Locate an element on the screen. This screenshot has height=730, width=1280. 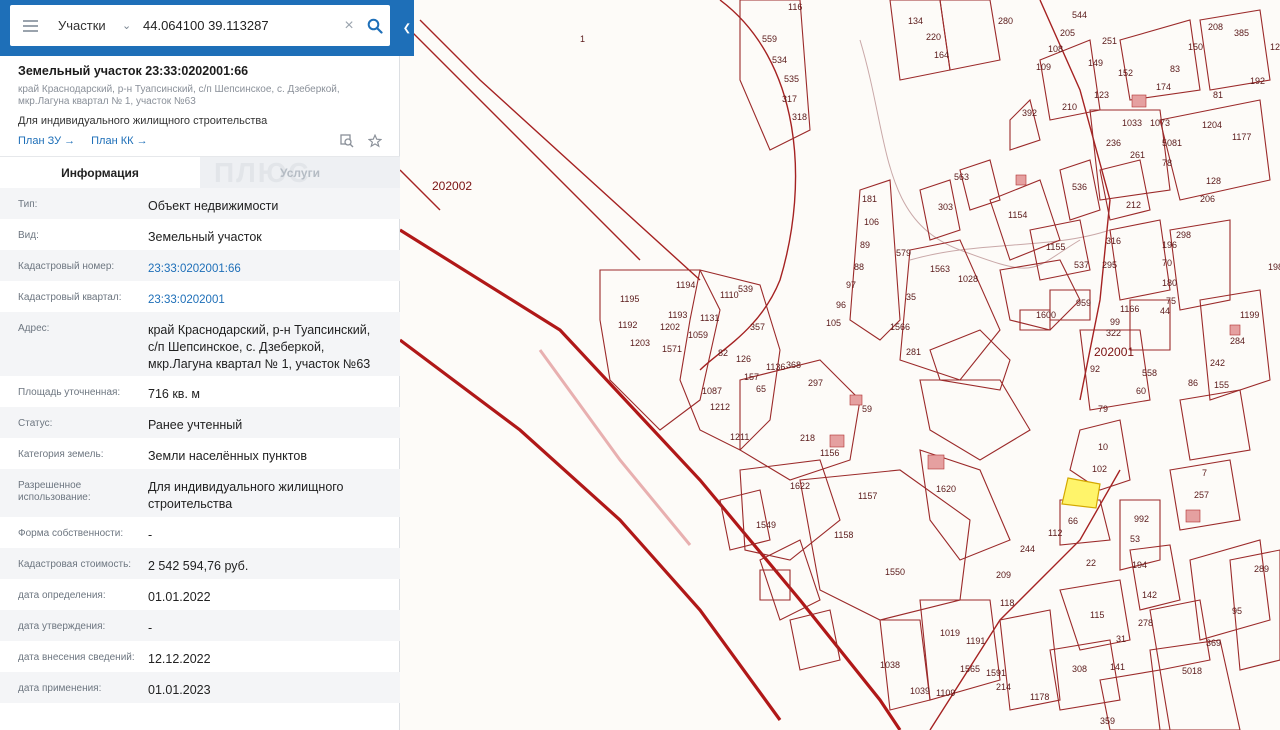
parcel-label: 1039 is located at coordinates (920, 691).